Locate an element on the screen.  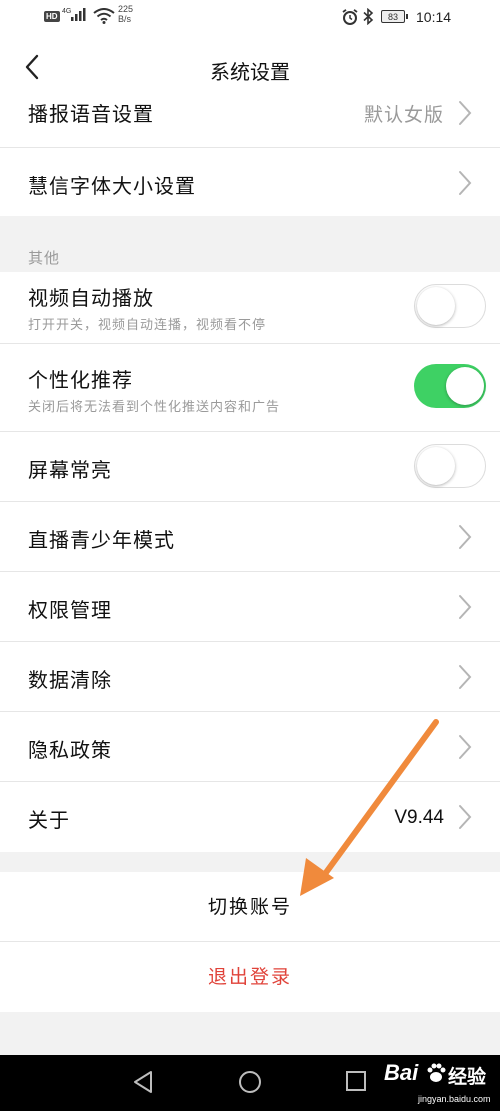
logout-button: 退出登录 is located at coordinates (250, 977).